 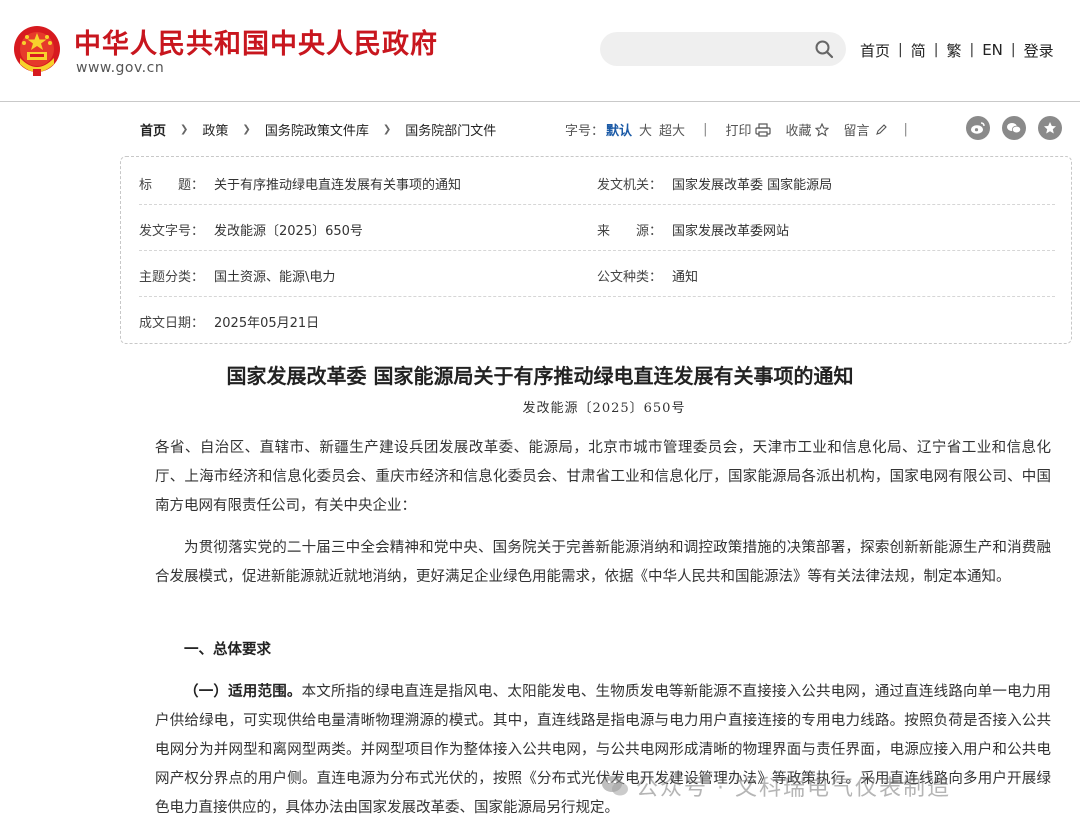 I want to click on info-cell: 主题分类： 国土资源、能源\电力, so click(x=237, y=275).